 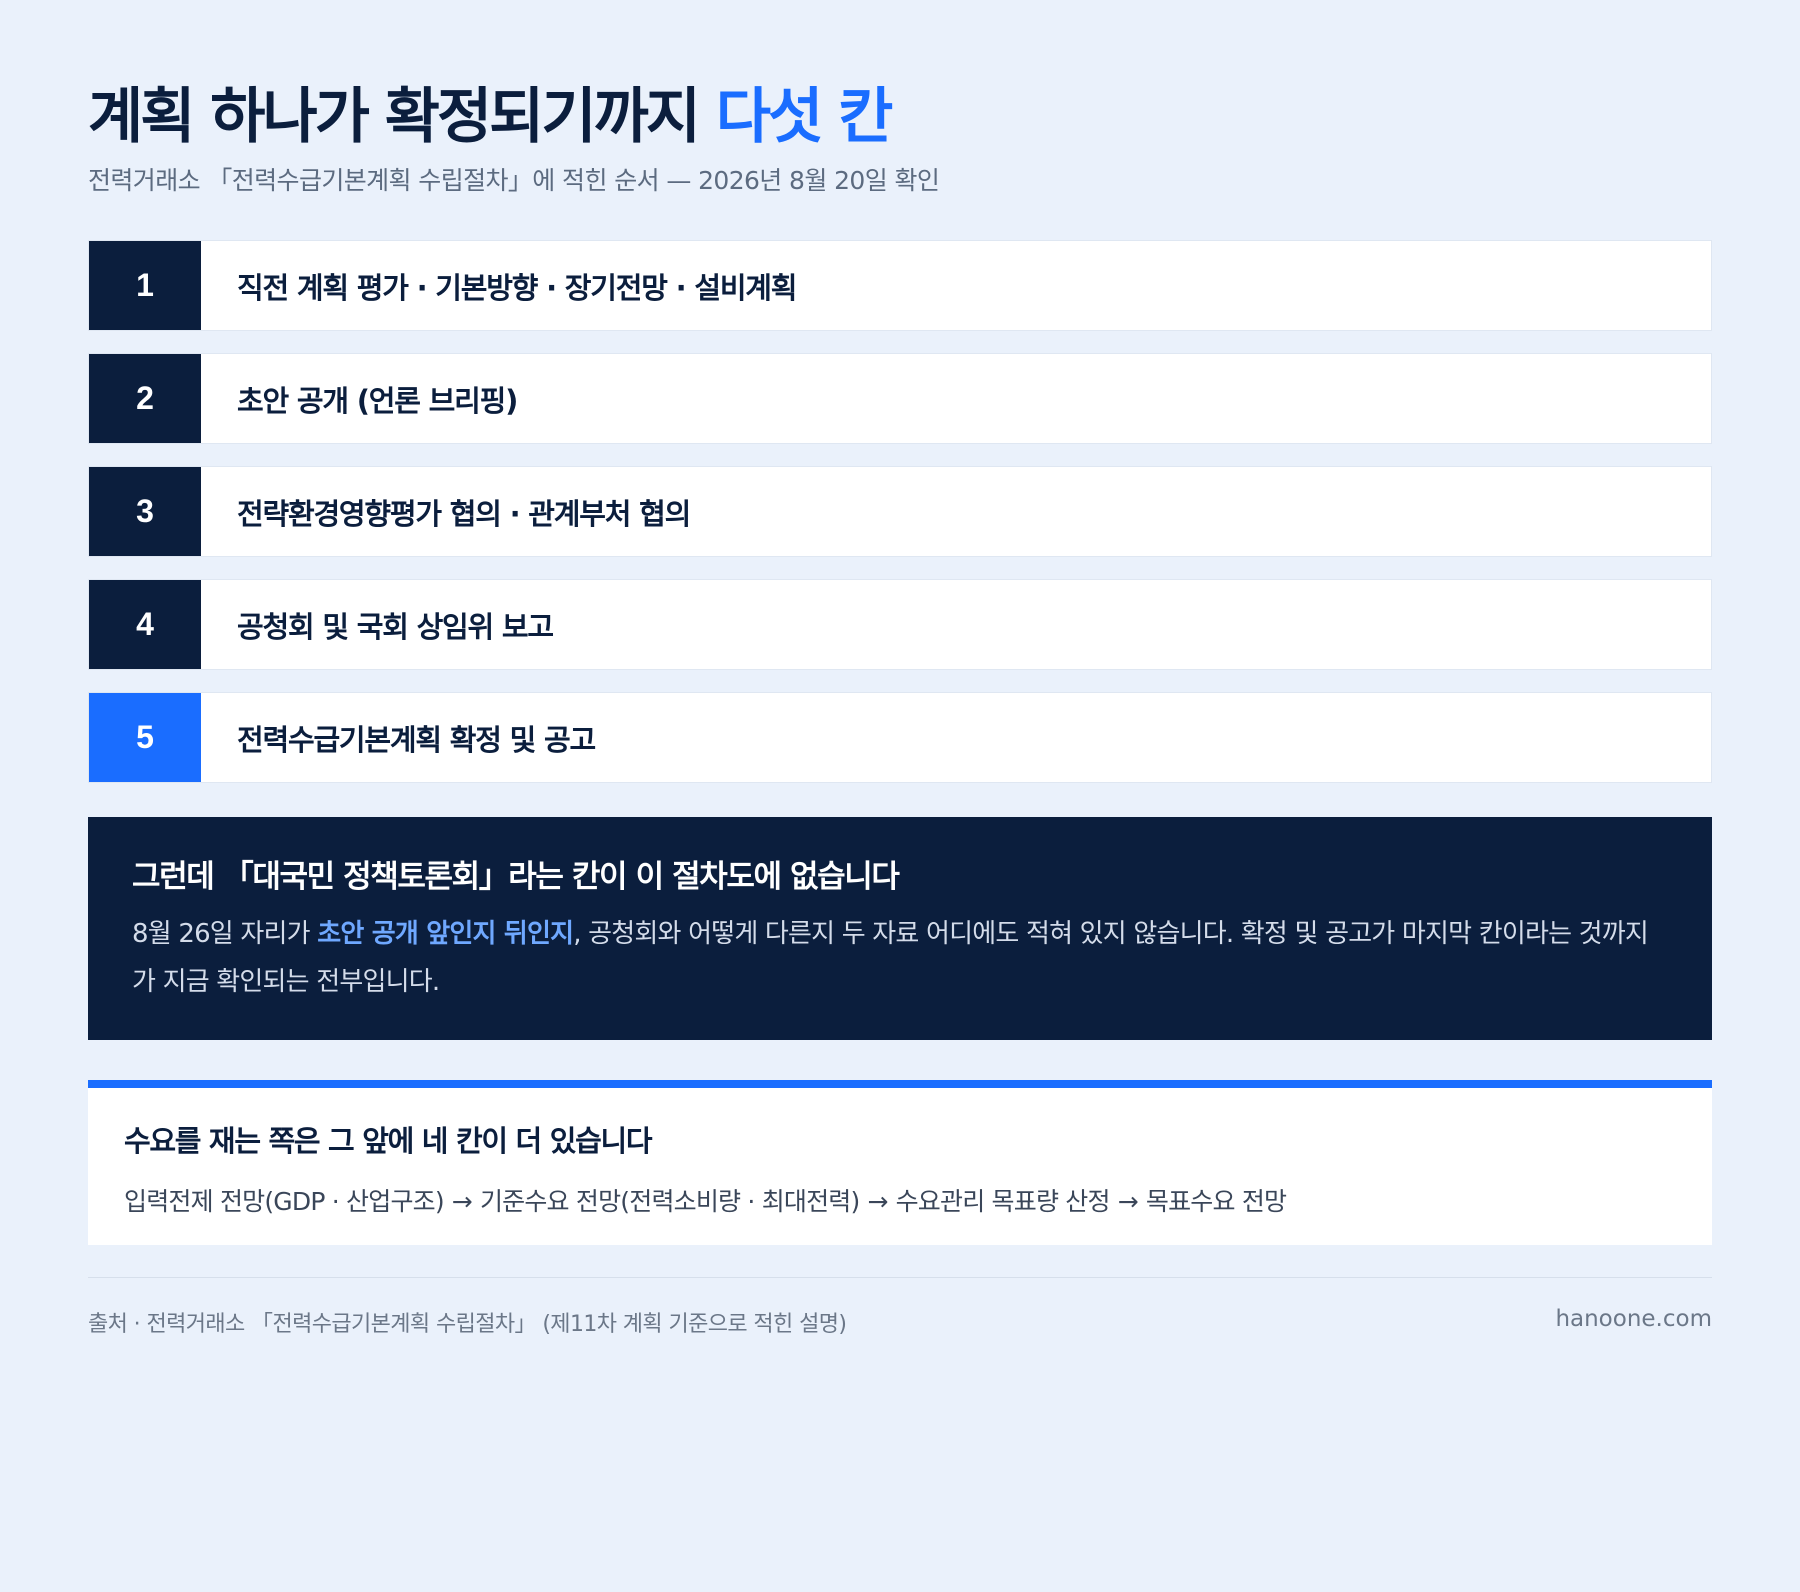 What do you see at coordinates (145, 511) in the screenshot?
I see `step-number: 3` at bounding box center [145, 511].